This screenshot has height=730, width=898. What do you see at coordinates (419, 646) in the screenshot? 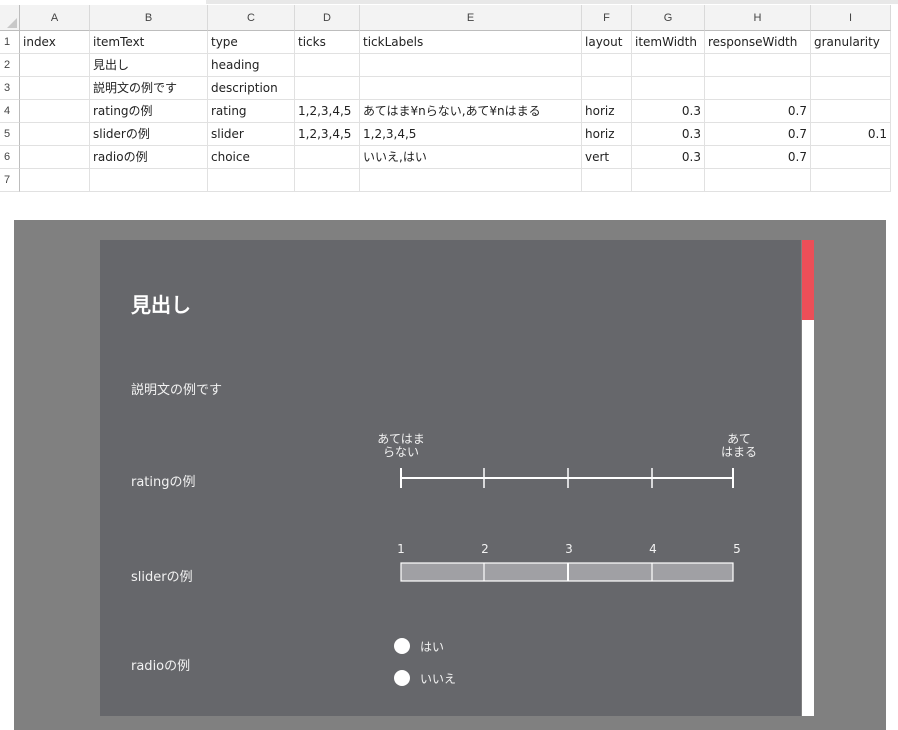
I see `radio-option-yes: はい` at bounding box center [419, 646].